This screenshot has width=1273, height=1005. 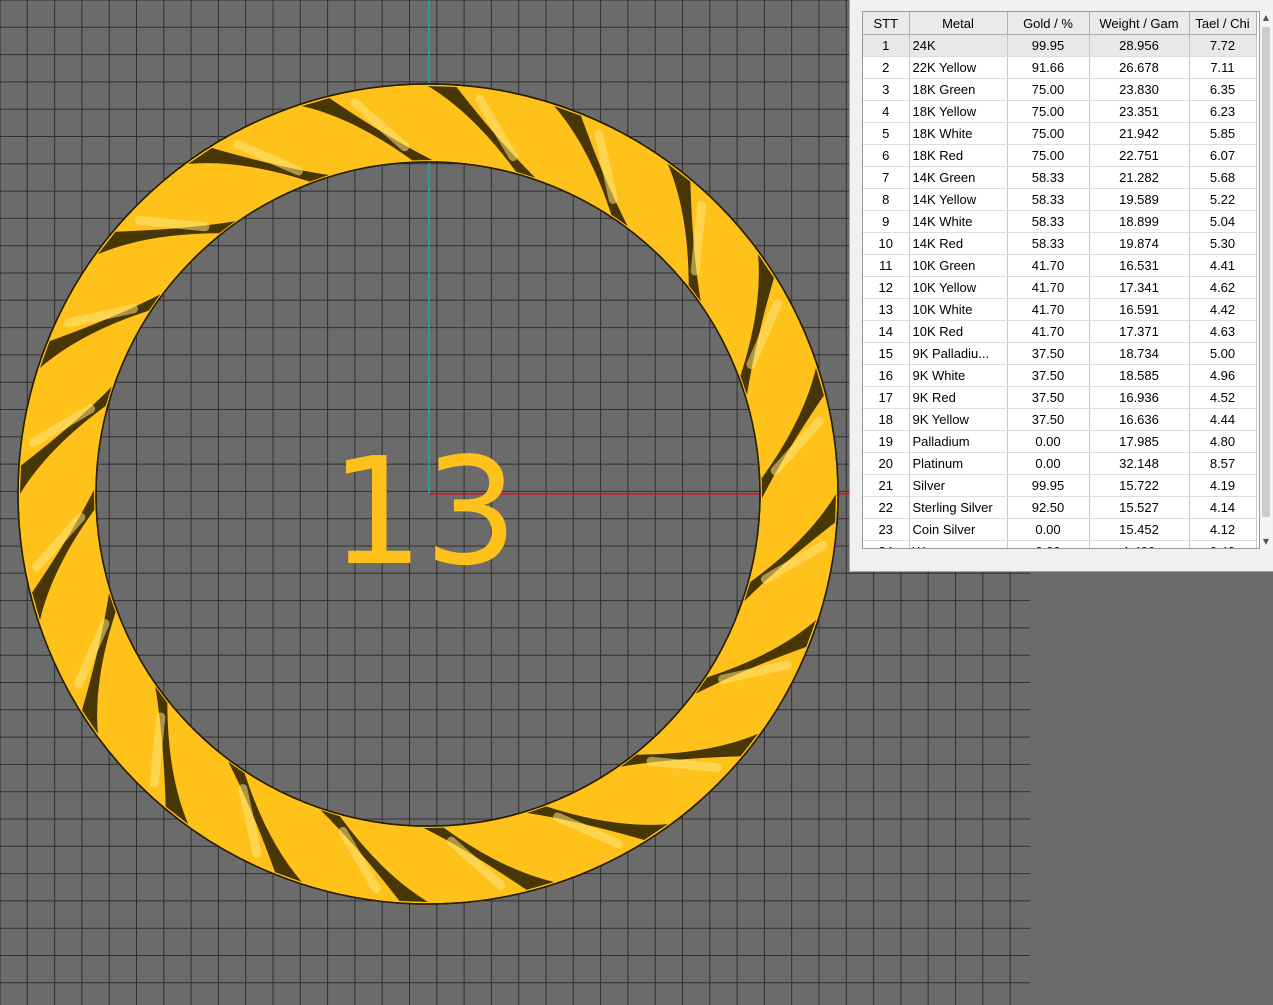 What do you see at coordinates (1223, 397) in the screenshot?
I see `cell-tael: 4.52` at bounding box center [1223, 397].